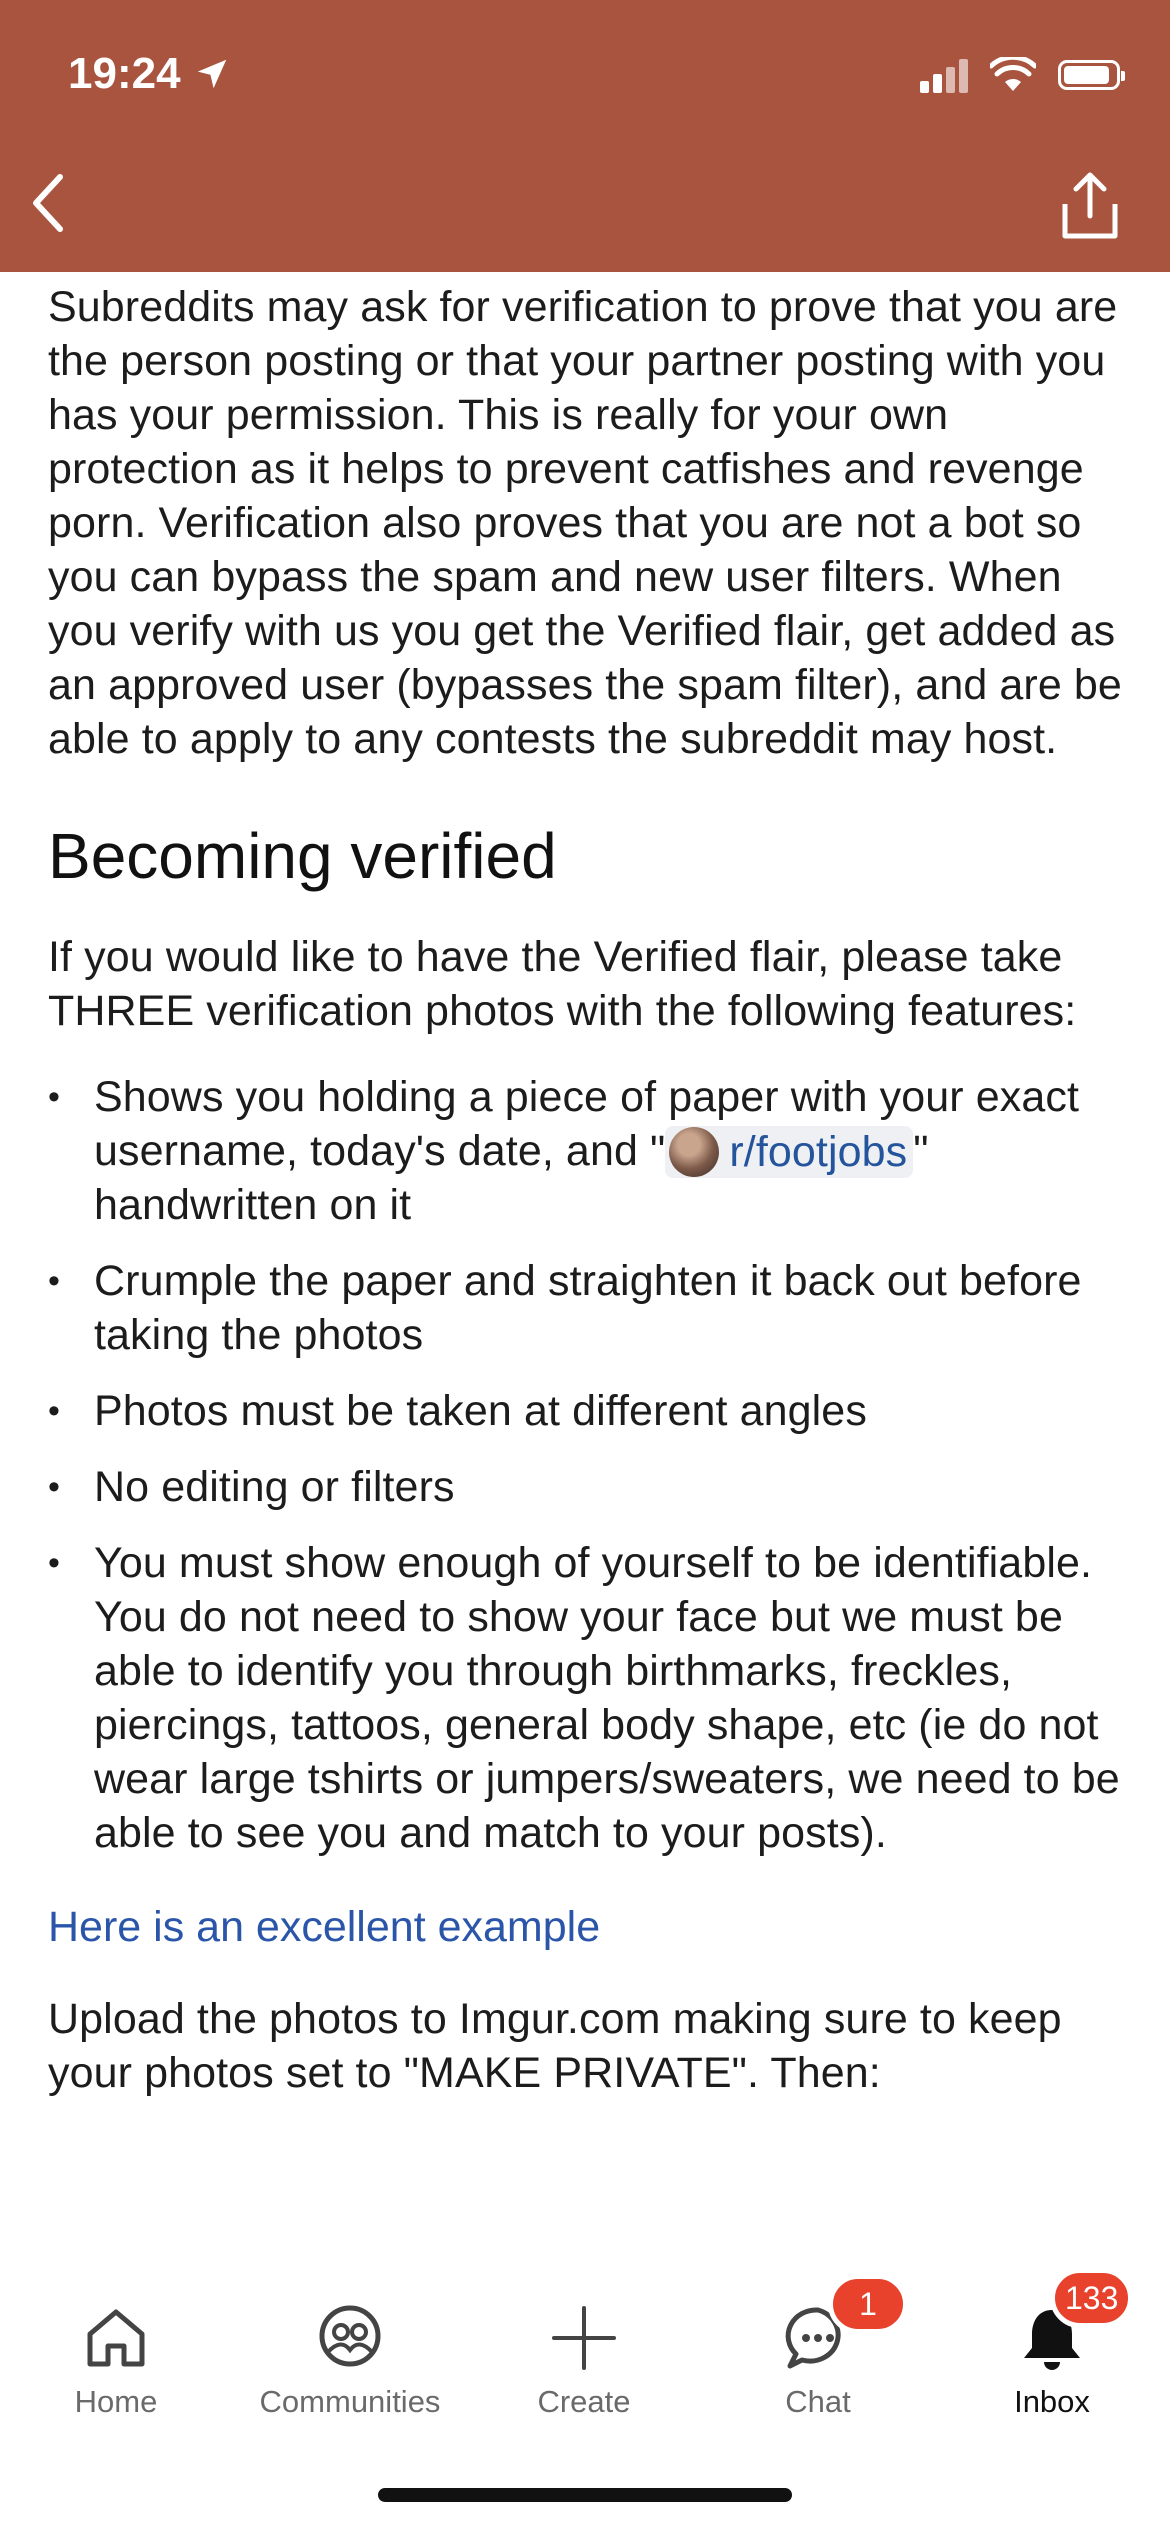 Image resolution: width=1170 pixels, height=2532 pixels. I want to click on plus-icon, so click(584, 2338).